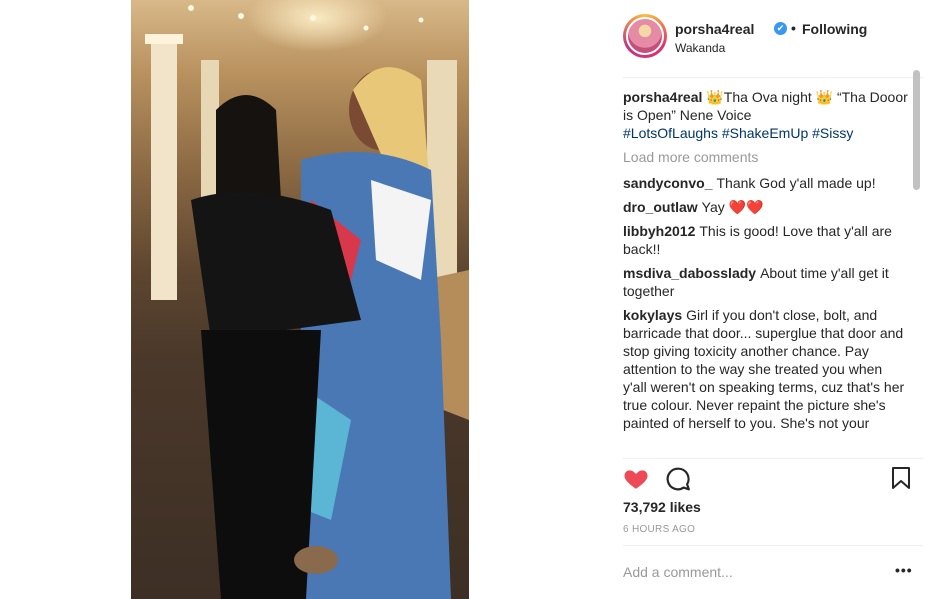  What do you see at coordinates (832, 133) in the screenshot?
I see `hashtag-link: #Sissy` at bounding box center [832, 133].